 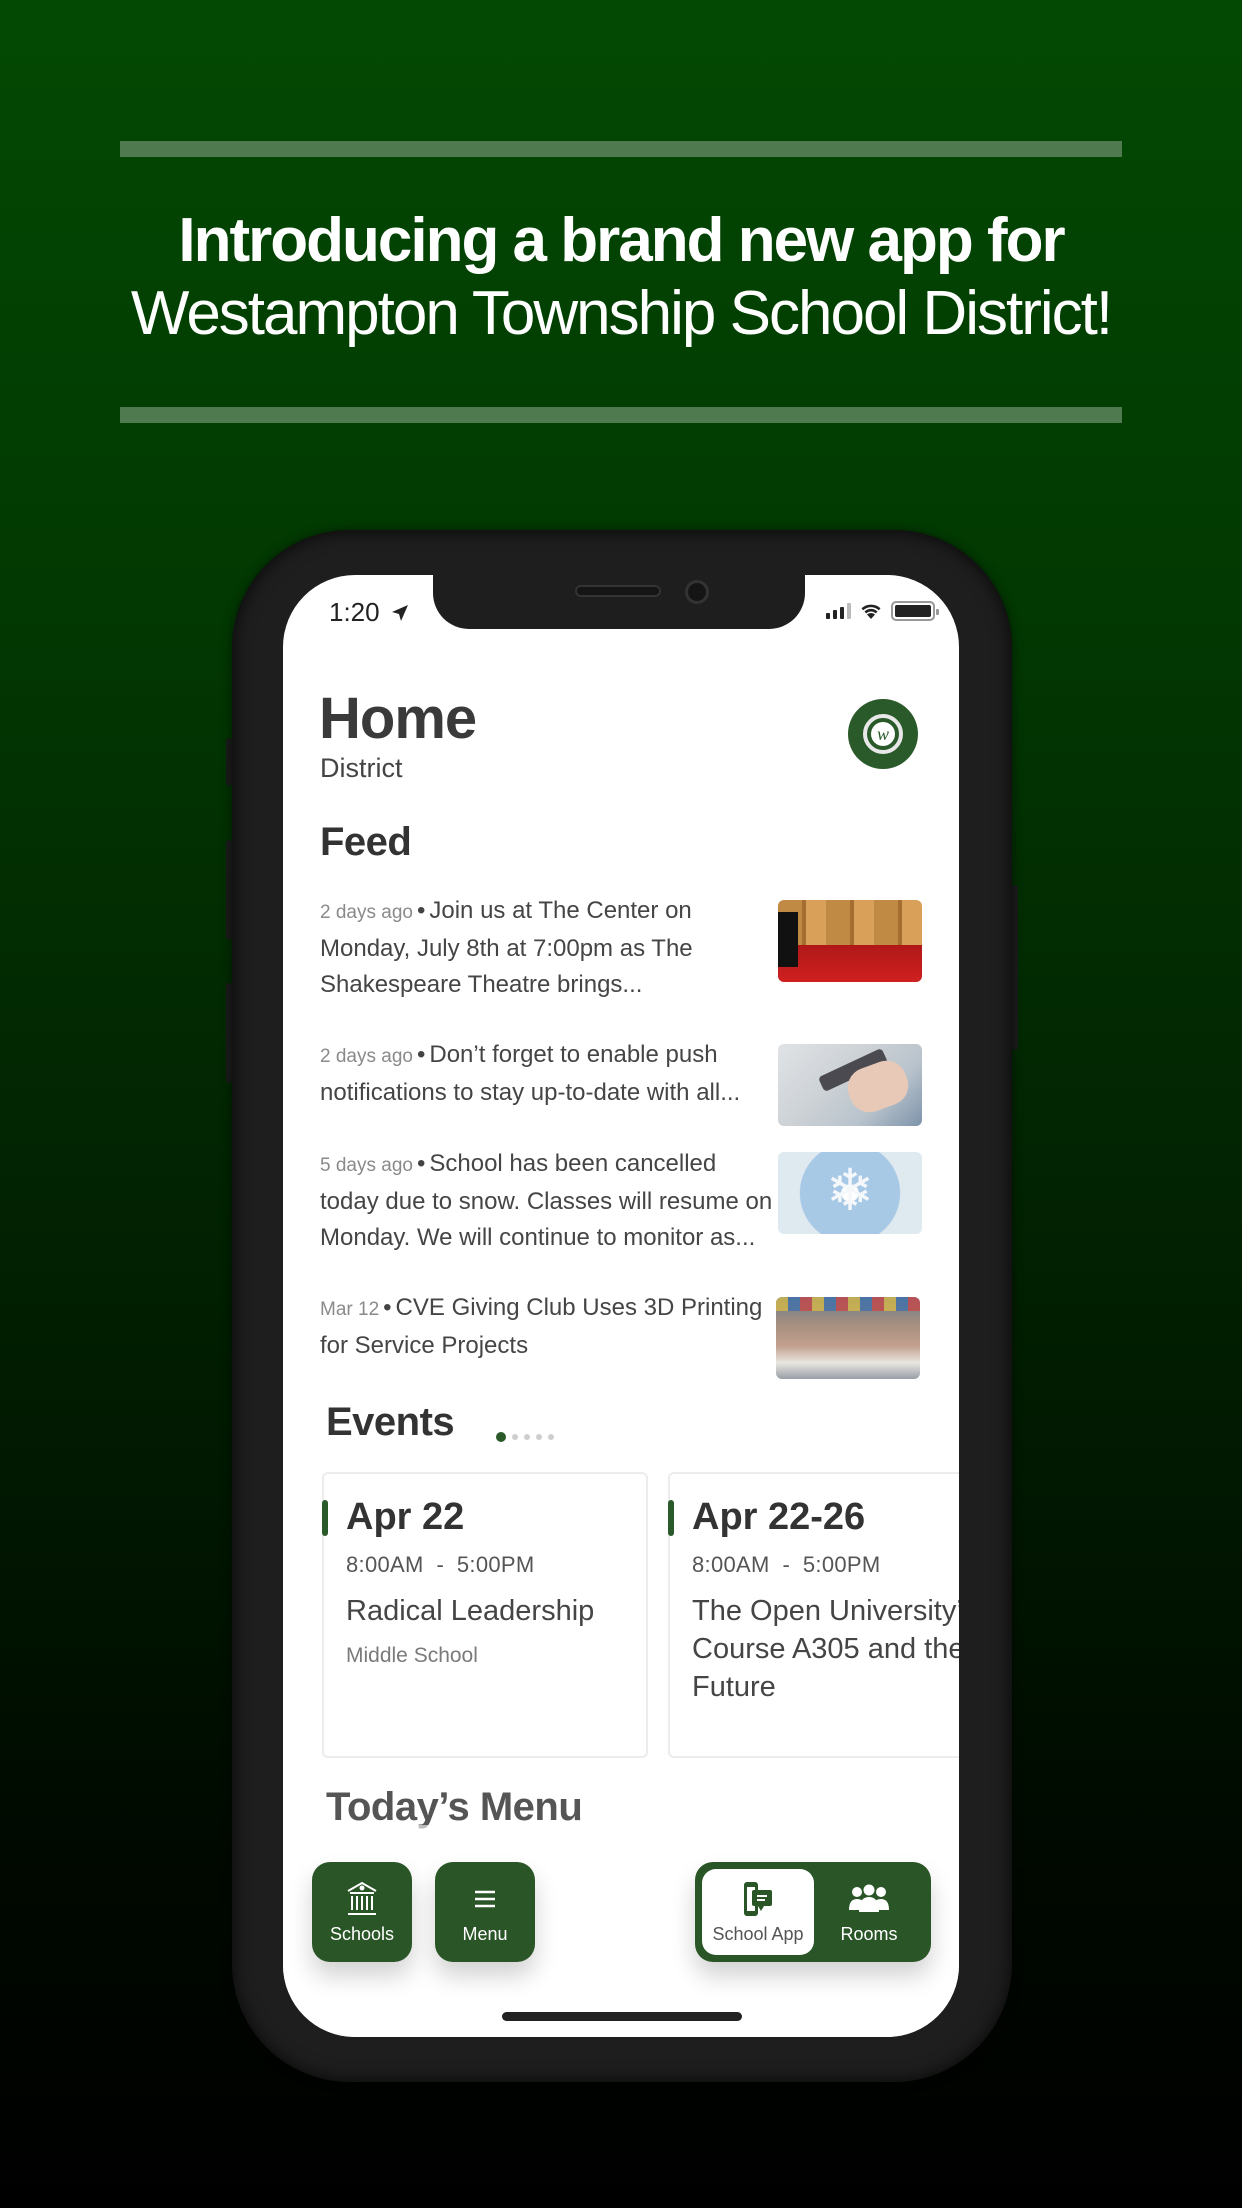 I want to click on location-arrow-icon, so click(x=399, y=612).